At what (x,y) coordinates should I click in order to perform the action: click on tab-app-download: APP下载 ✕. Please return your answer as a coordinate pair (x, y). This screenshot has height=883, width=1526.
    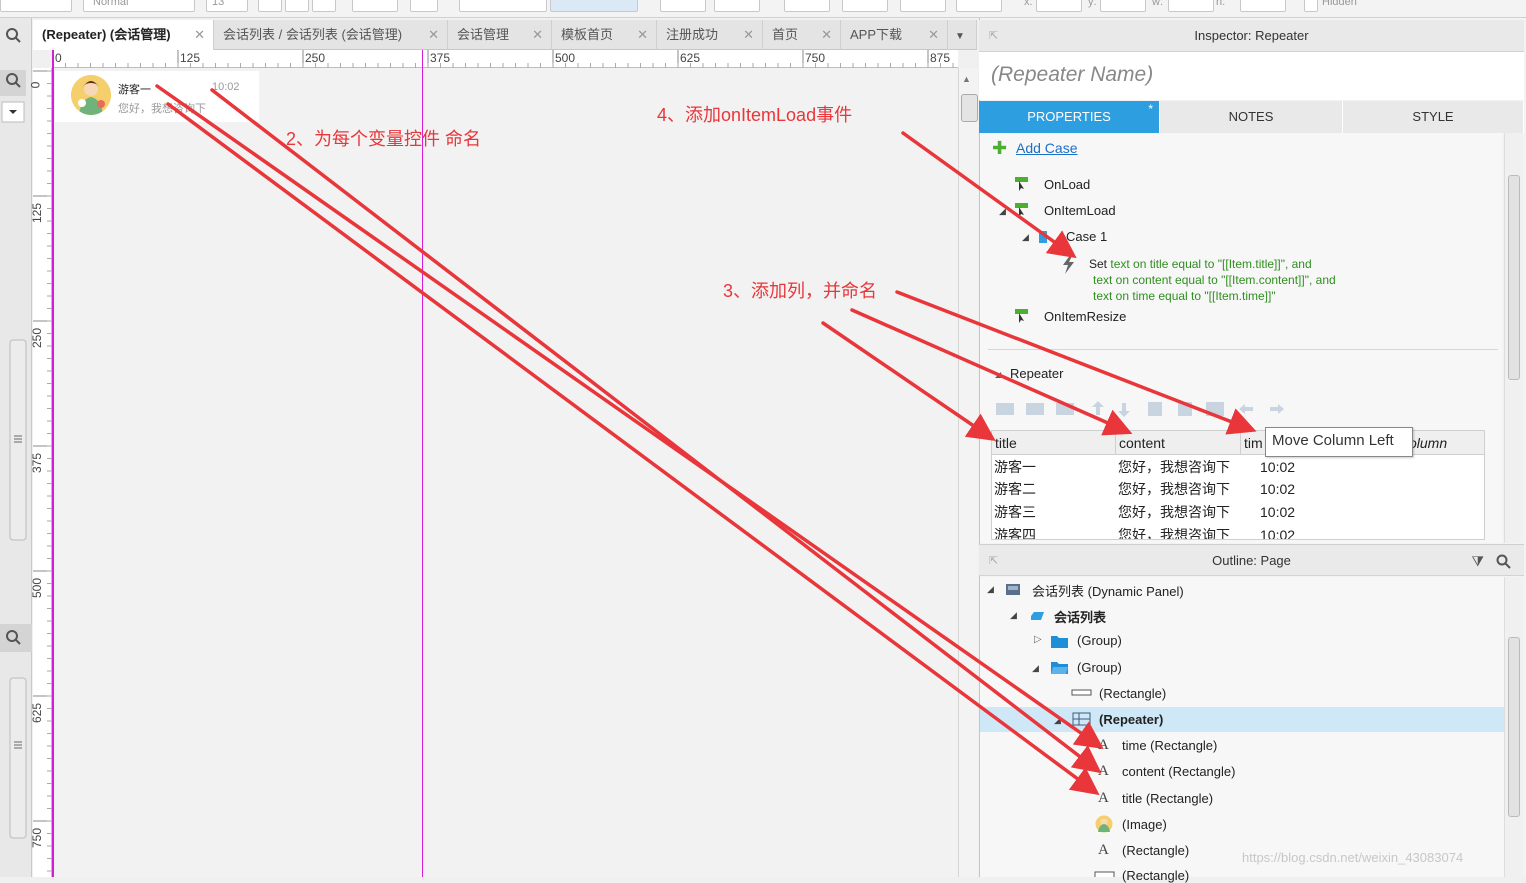
    Looking at the image, I should click on (894, 35).